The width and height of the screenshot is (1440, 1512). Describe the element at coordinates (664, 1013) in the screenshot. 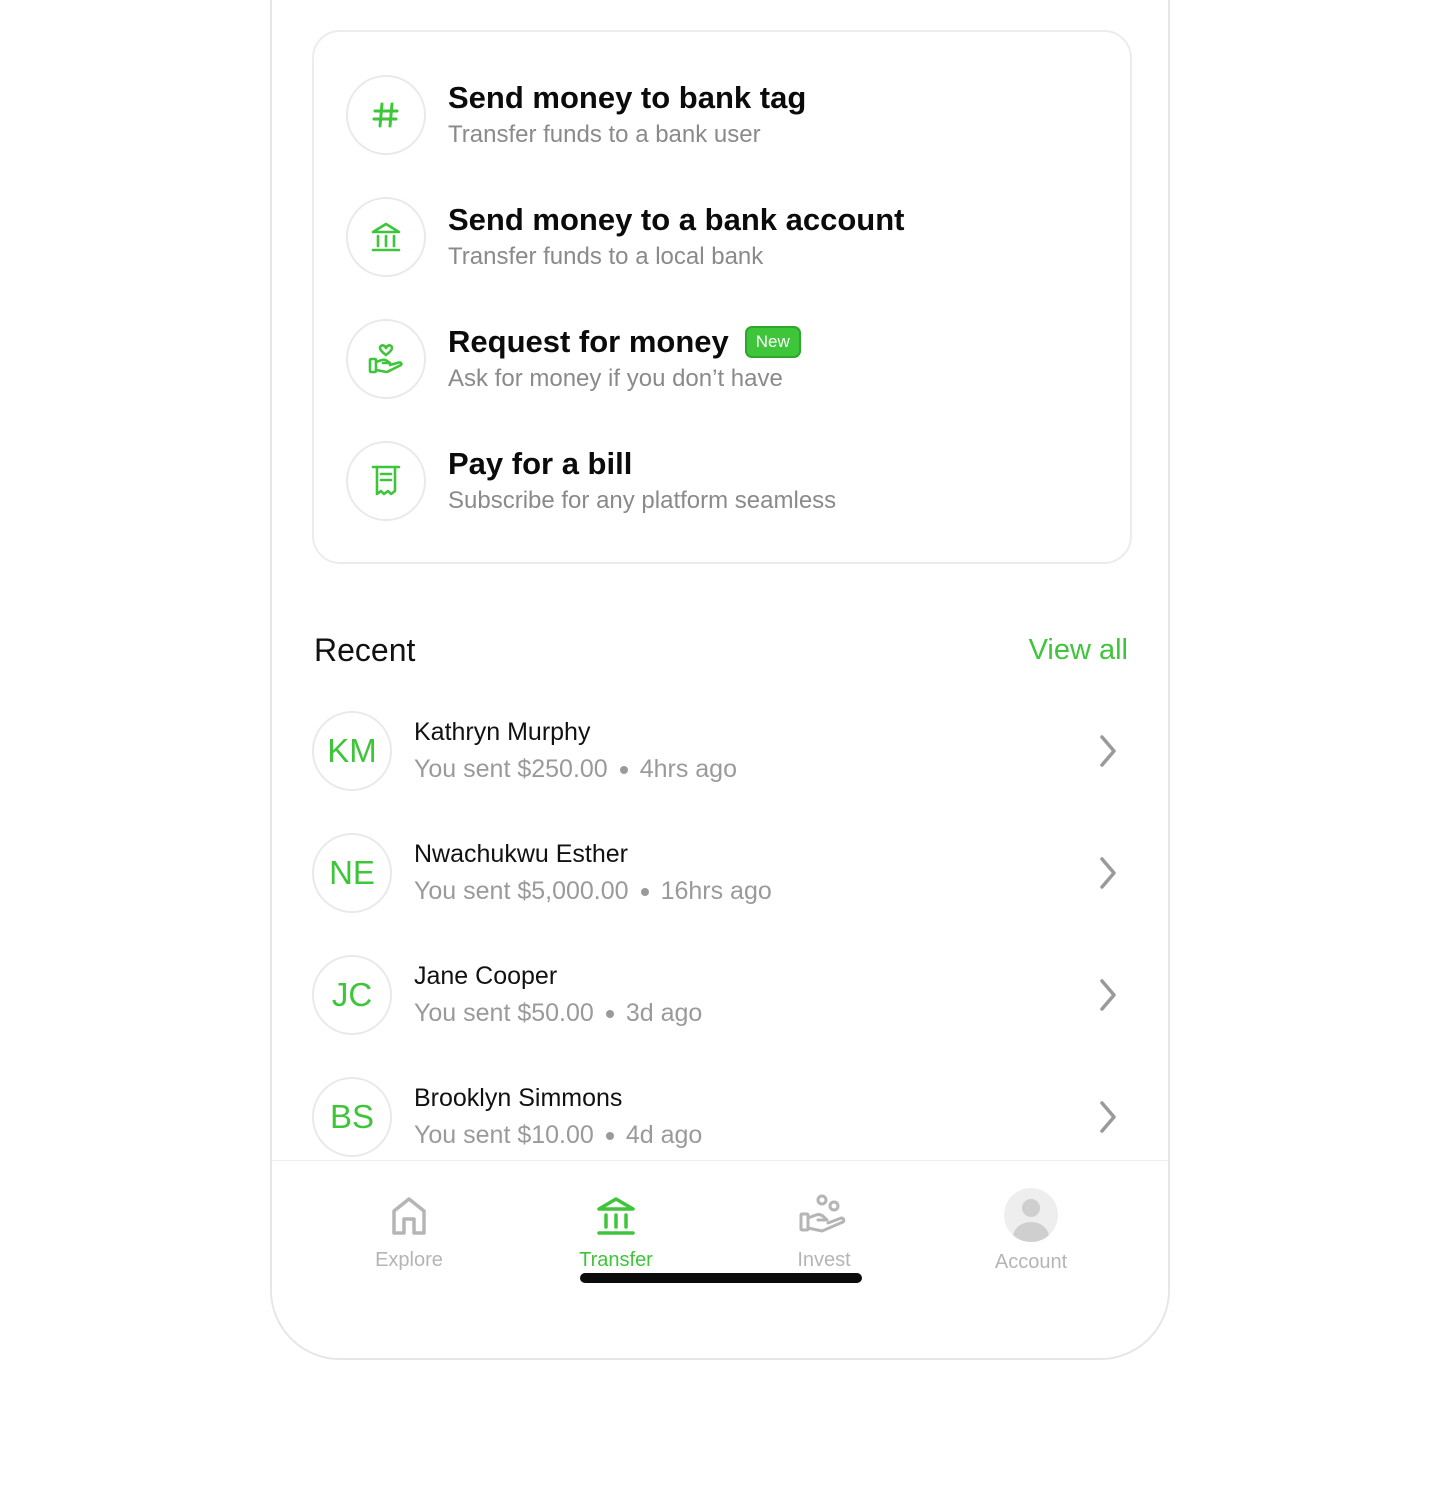

I see `transaction-time: 3d ago` at that location.